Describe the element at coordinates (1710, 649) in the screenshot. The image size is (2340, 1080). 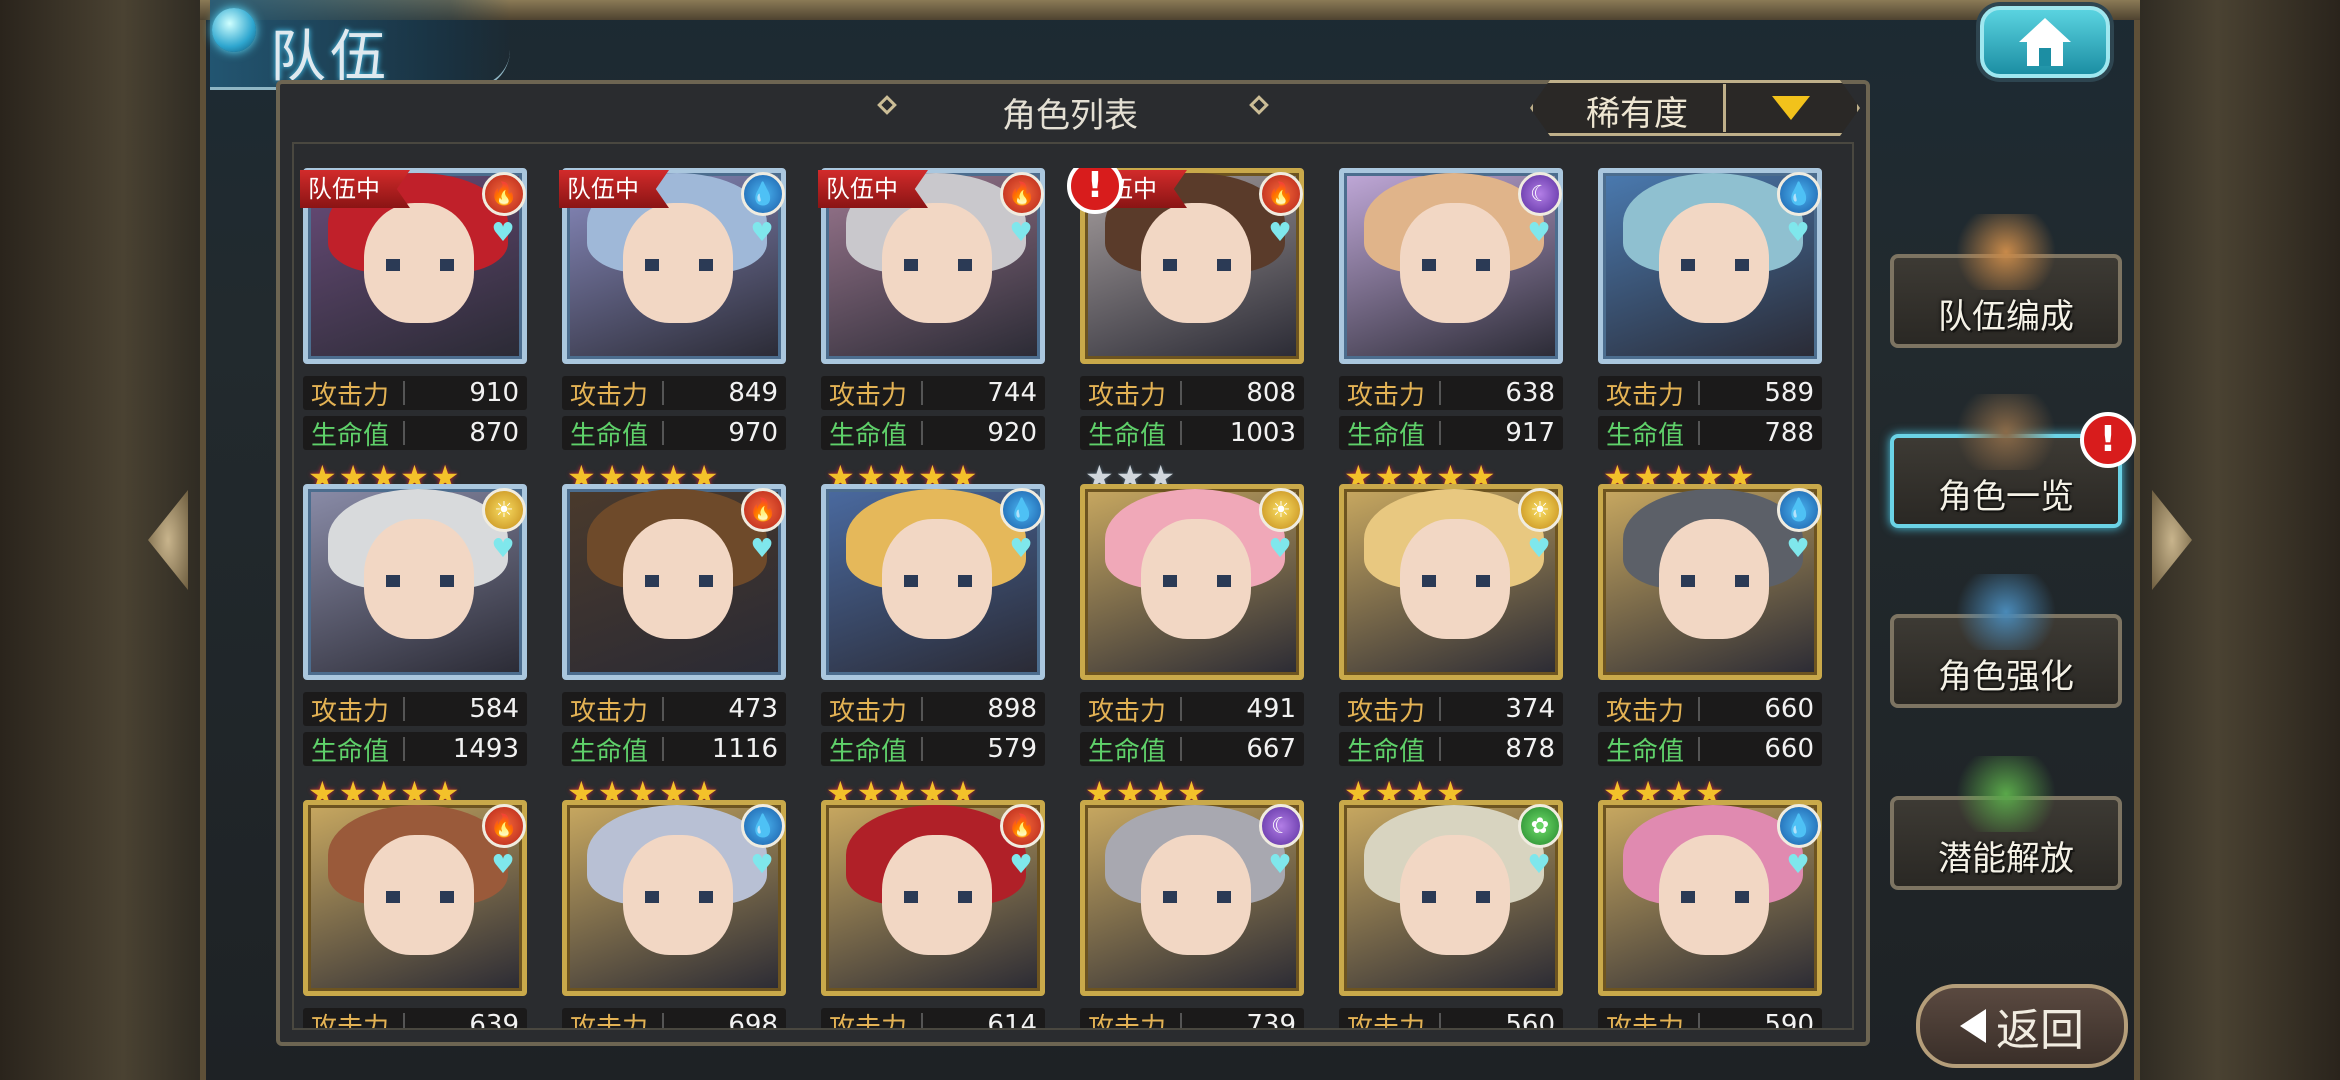
I see `character-card: 💧 ♥ ★ ★ ★ ★ 攻击力 660 生命值 660` at that location.